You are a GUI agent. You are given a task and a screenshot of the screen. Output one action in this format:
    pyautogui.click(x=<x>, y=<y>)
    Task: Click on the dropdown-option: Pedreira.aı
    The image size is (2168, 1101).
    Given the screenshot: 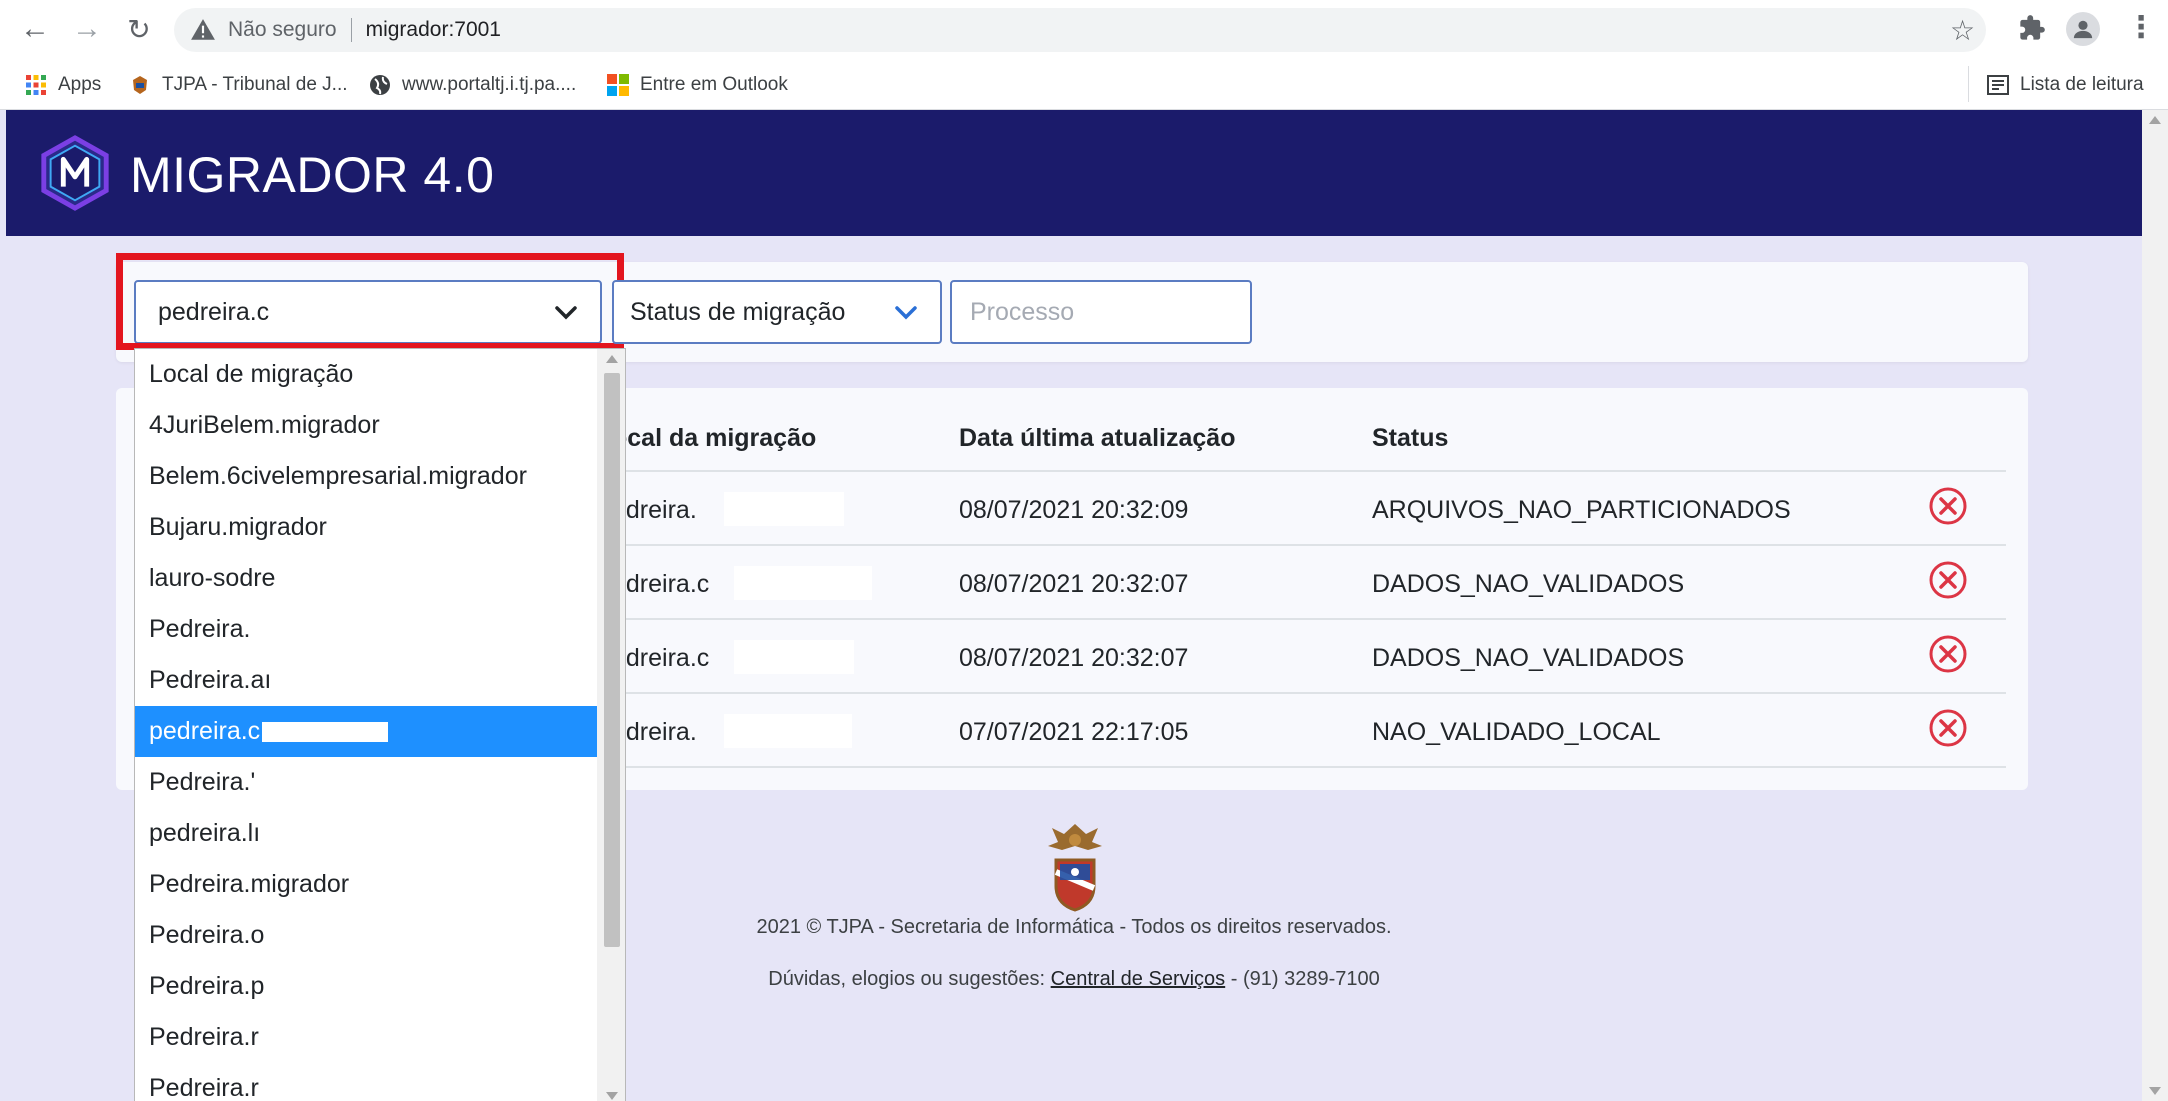 What is the action you would take?
    pyautogui.click(x=366, y=680)
    